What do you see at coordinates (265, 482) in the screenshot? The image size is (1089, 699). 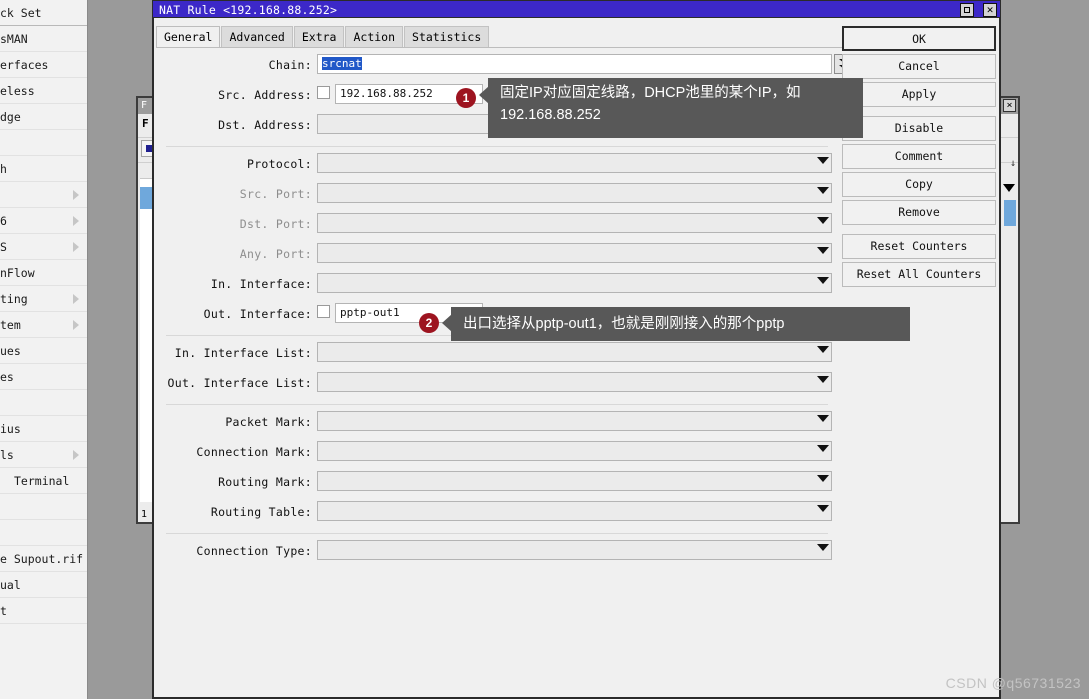 I see `field-label: Routing Mark:` at bounding box center [265, 482].